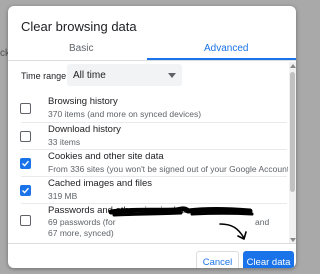 The image size is (320, 274). Describe the element at coordinates (262, 222) in the screenshot. I see `option-subtitle-end: and` at that location.